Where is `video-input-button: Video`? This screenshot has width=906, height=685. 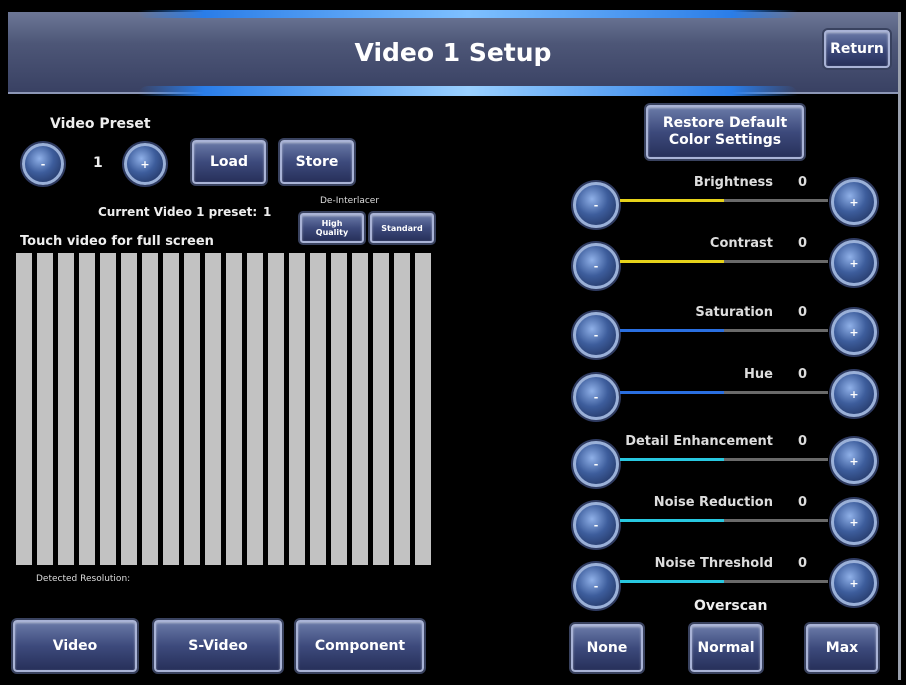 video-input-button: Video is located at coordinates (75, 646).